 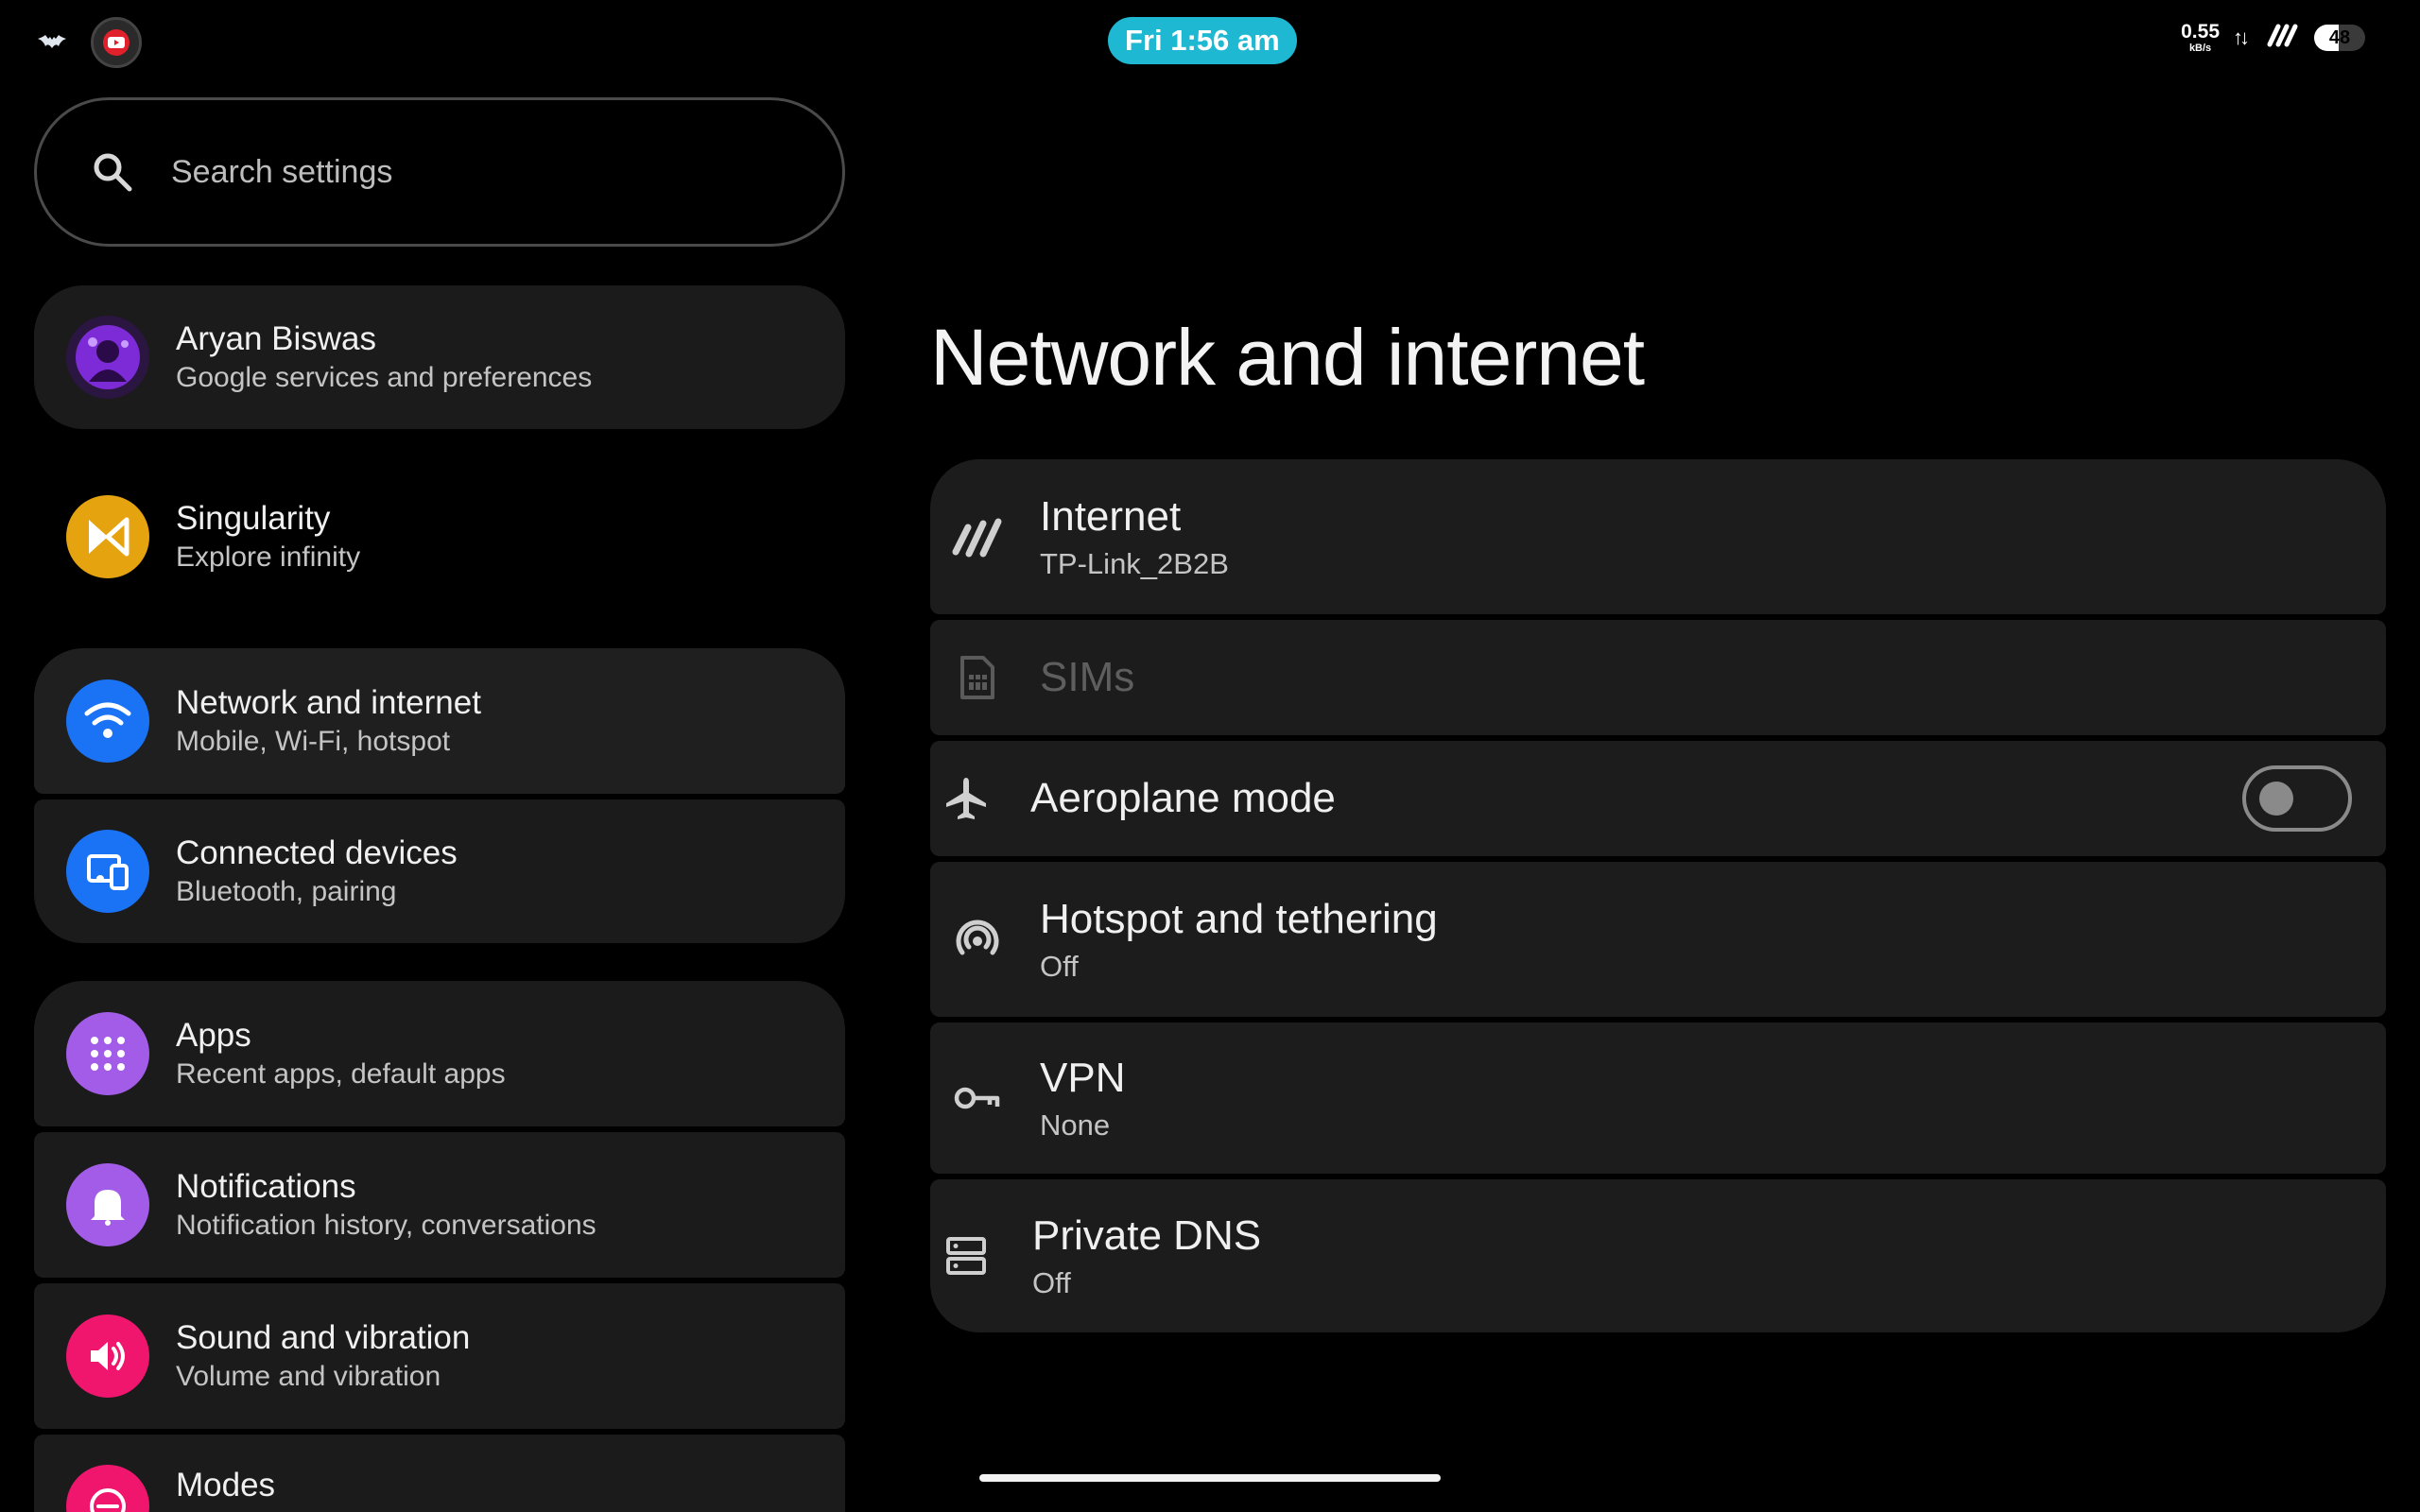 What do you see at coordinates (52, 42) in the screenshot?
I see `bat-logo-icon` at bounding box center [52, 42].